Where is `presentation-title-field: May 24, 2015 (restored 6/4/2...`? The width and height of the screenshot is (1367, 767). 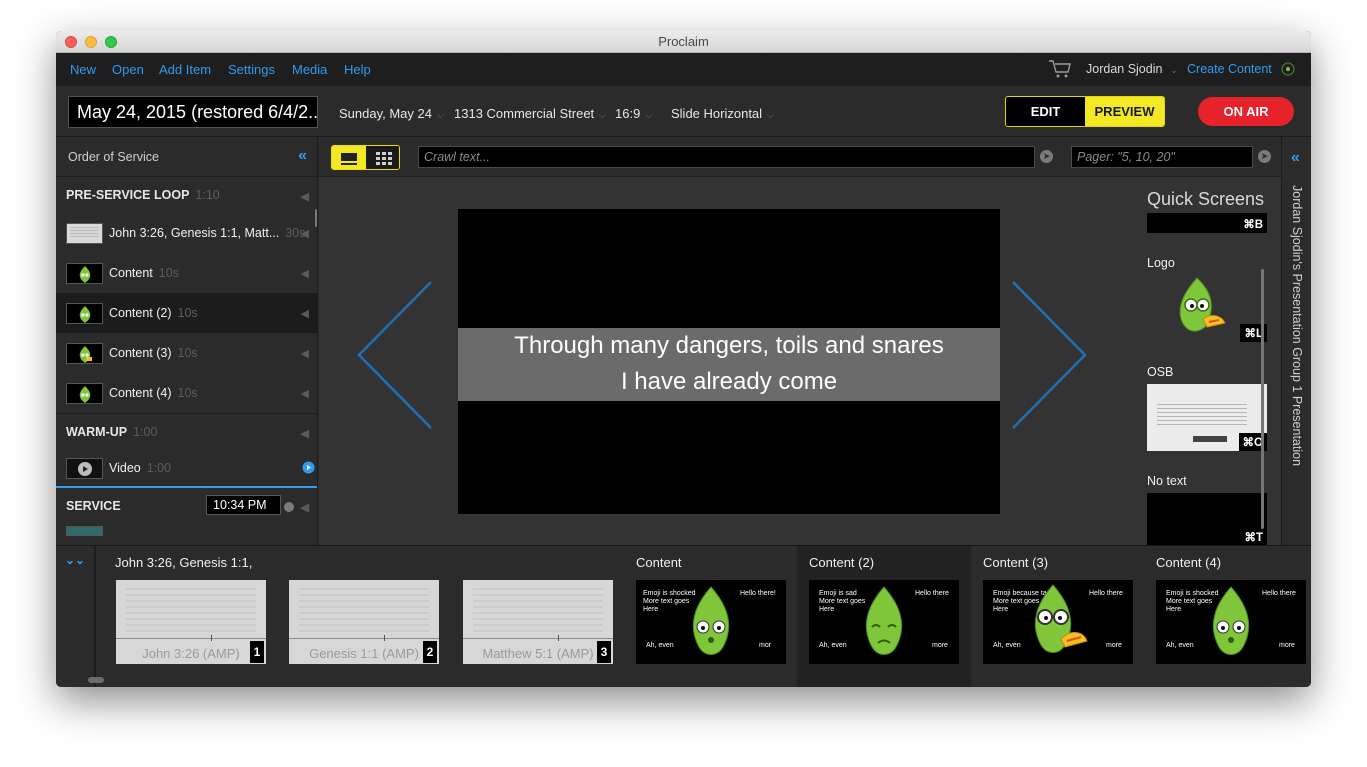 presentation-title-field: May 24, 2015 (restored 6/4/2... is located at coordinates (193, 112).